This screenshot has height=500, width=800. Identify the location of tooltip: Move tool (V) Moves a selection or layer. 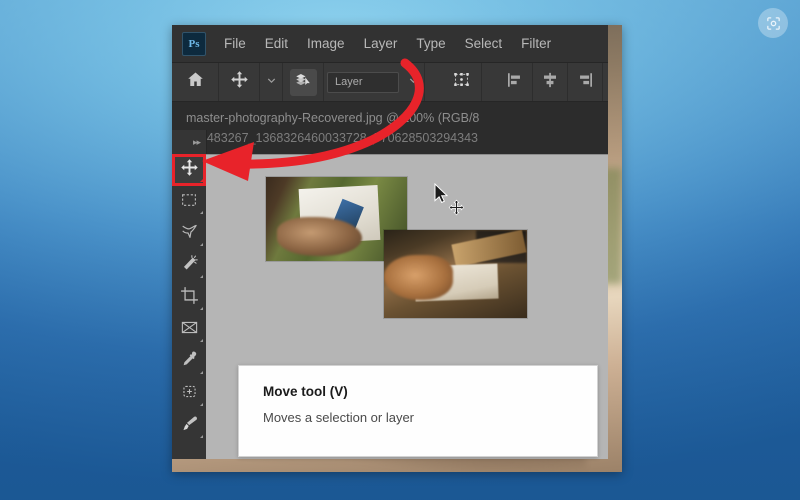
(418, 411).